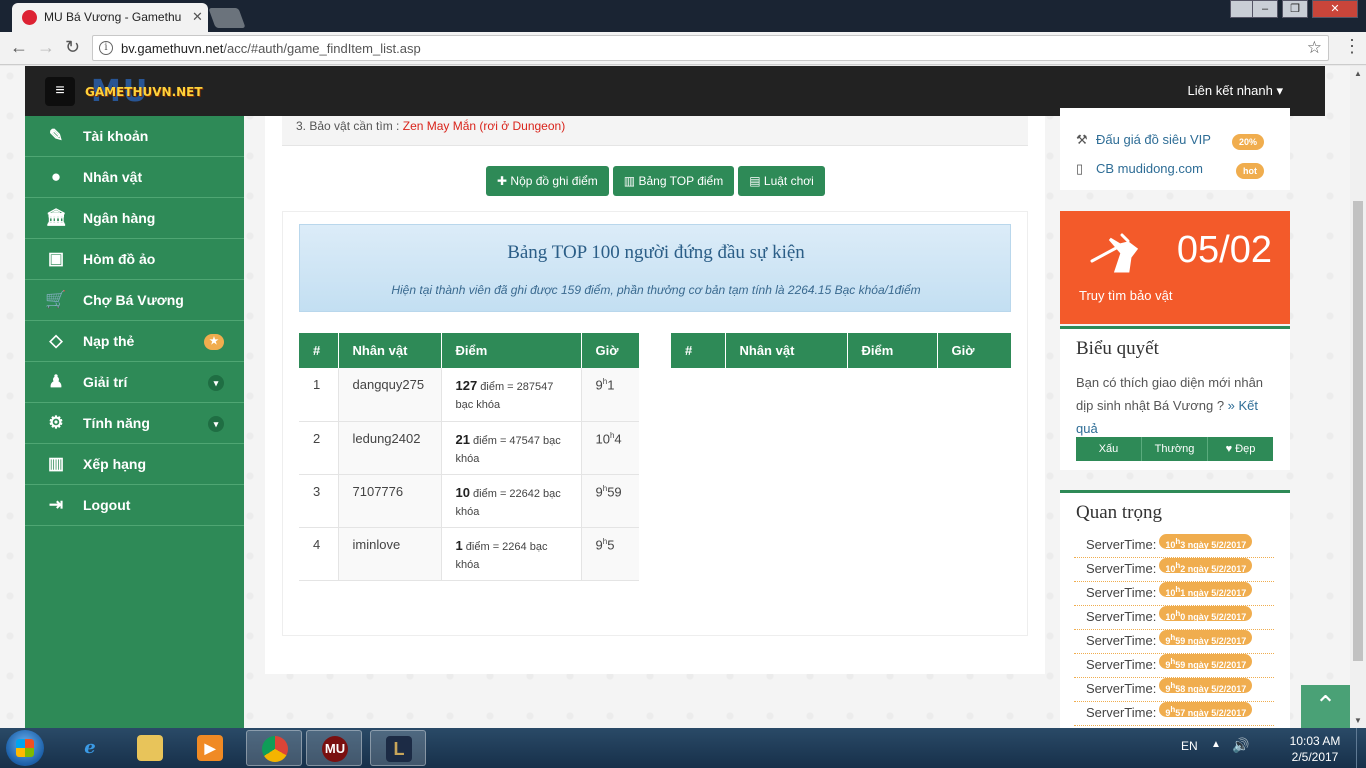 The image size is (1366, 768). I want to click on sidebar-item-account: ✎ Tài khoản, so click(134, 136).